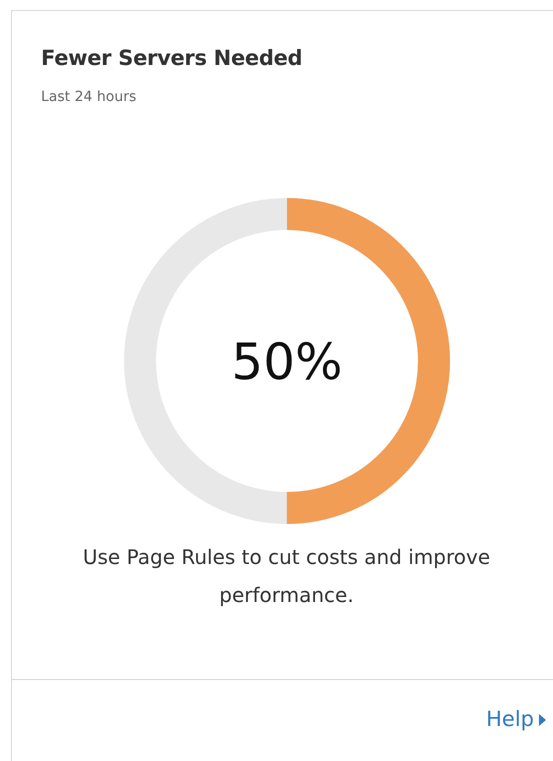 This screenshot has height=761, width=553. What do you see at coordinates (287, 577) in the screenshot?
I see `message-text: Use Page Rules to cut costs and improve performance.` at bounding box center [287, 577].